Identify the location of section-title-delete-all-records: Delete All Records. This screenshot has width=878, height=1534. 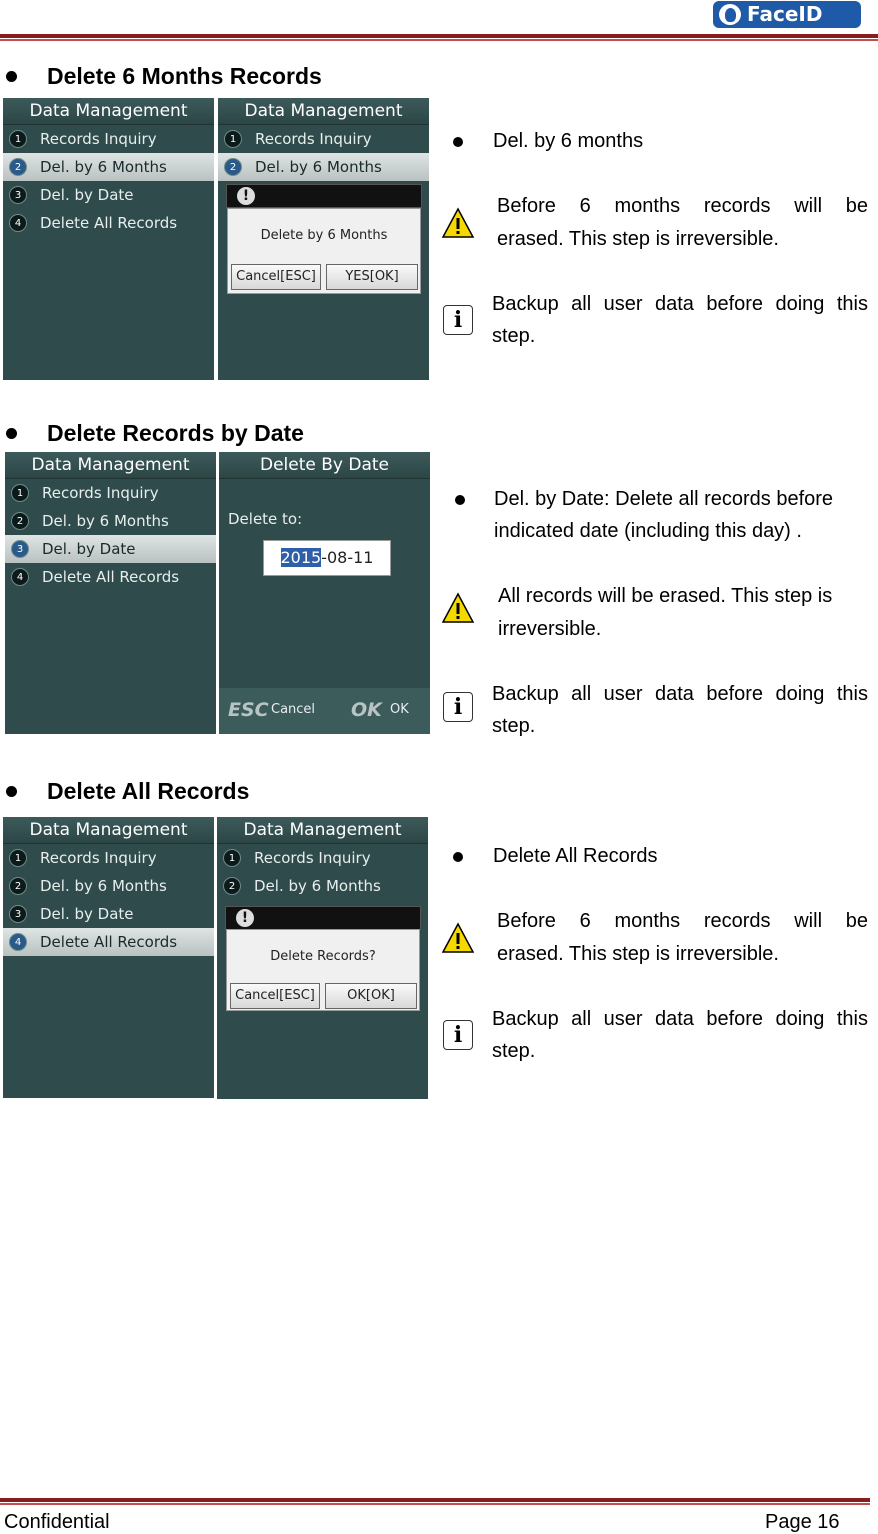
(127, 791).